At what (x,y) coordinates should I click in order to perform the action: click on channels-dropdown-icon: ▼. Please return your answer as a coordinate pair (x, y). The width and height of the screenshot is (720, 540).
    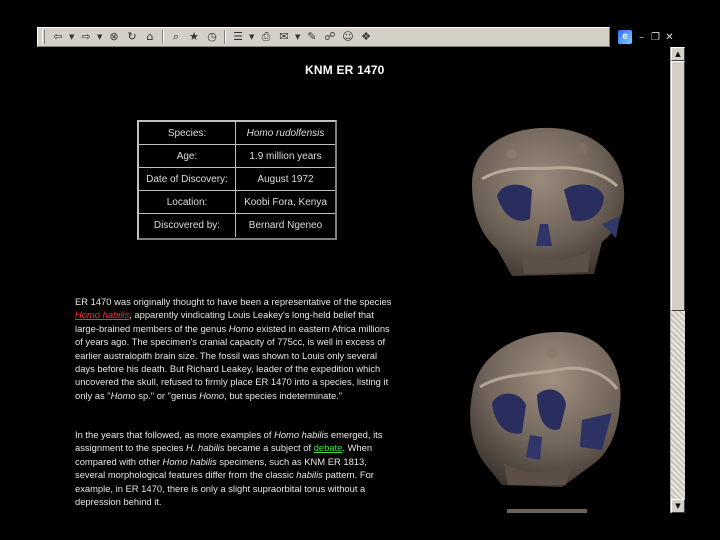
    Looking at the image, I should click on (252, 37).